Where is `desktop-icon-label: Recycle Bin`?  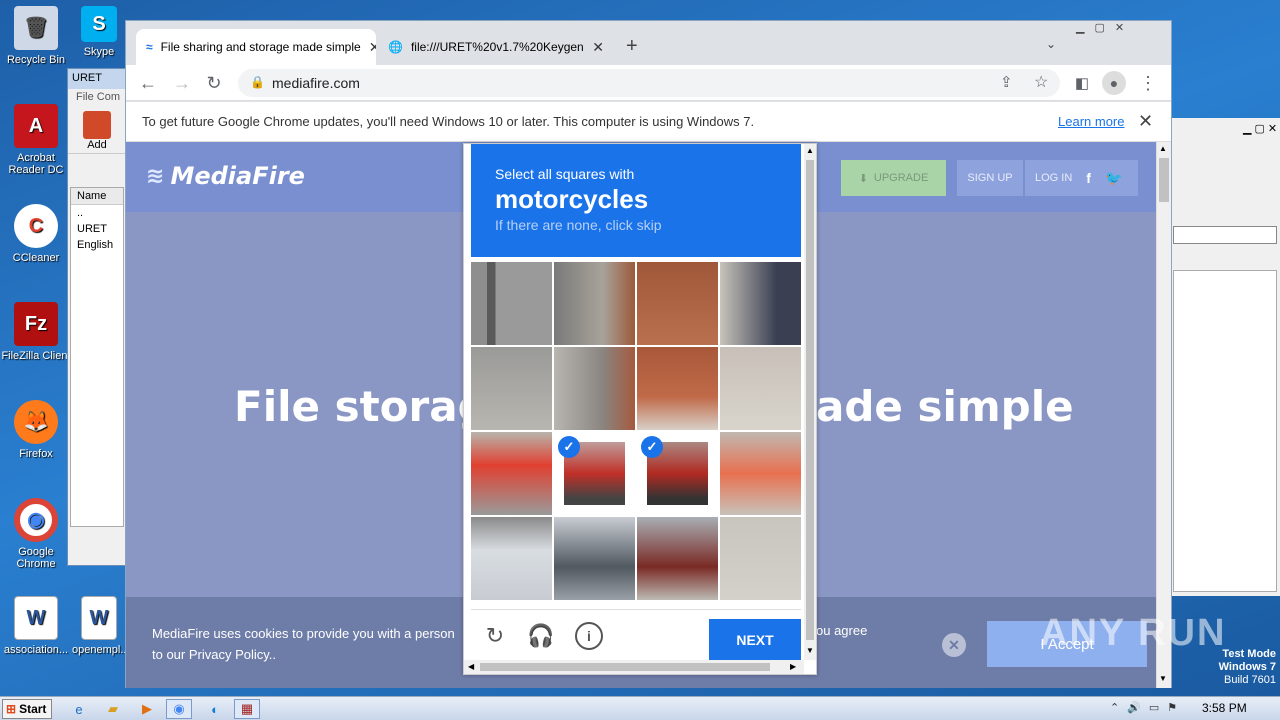
desktop-icon-label: Recycle Bin is located at coordinates (36, 60).